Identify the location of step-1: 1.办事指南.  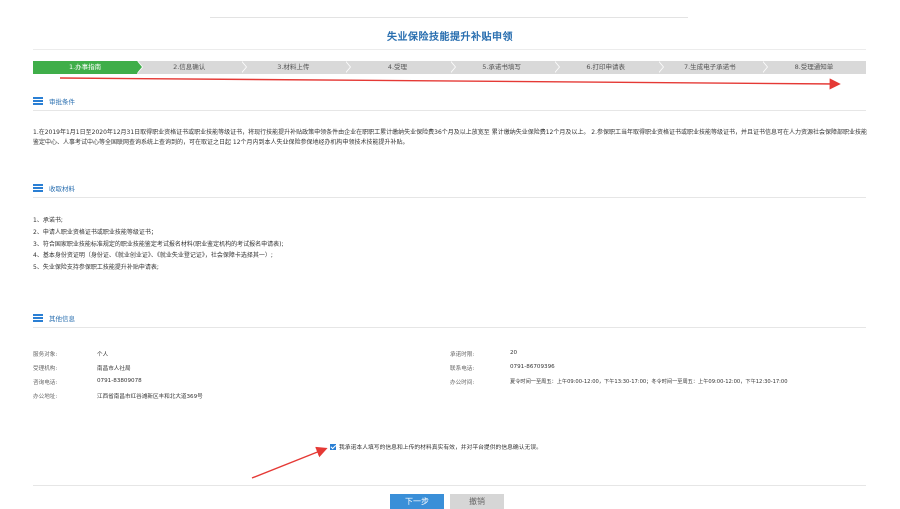
(88, 67).